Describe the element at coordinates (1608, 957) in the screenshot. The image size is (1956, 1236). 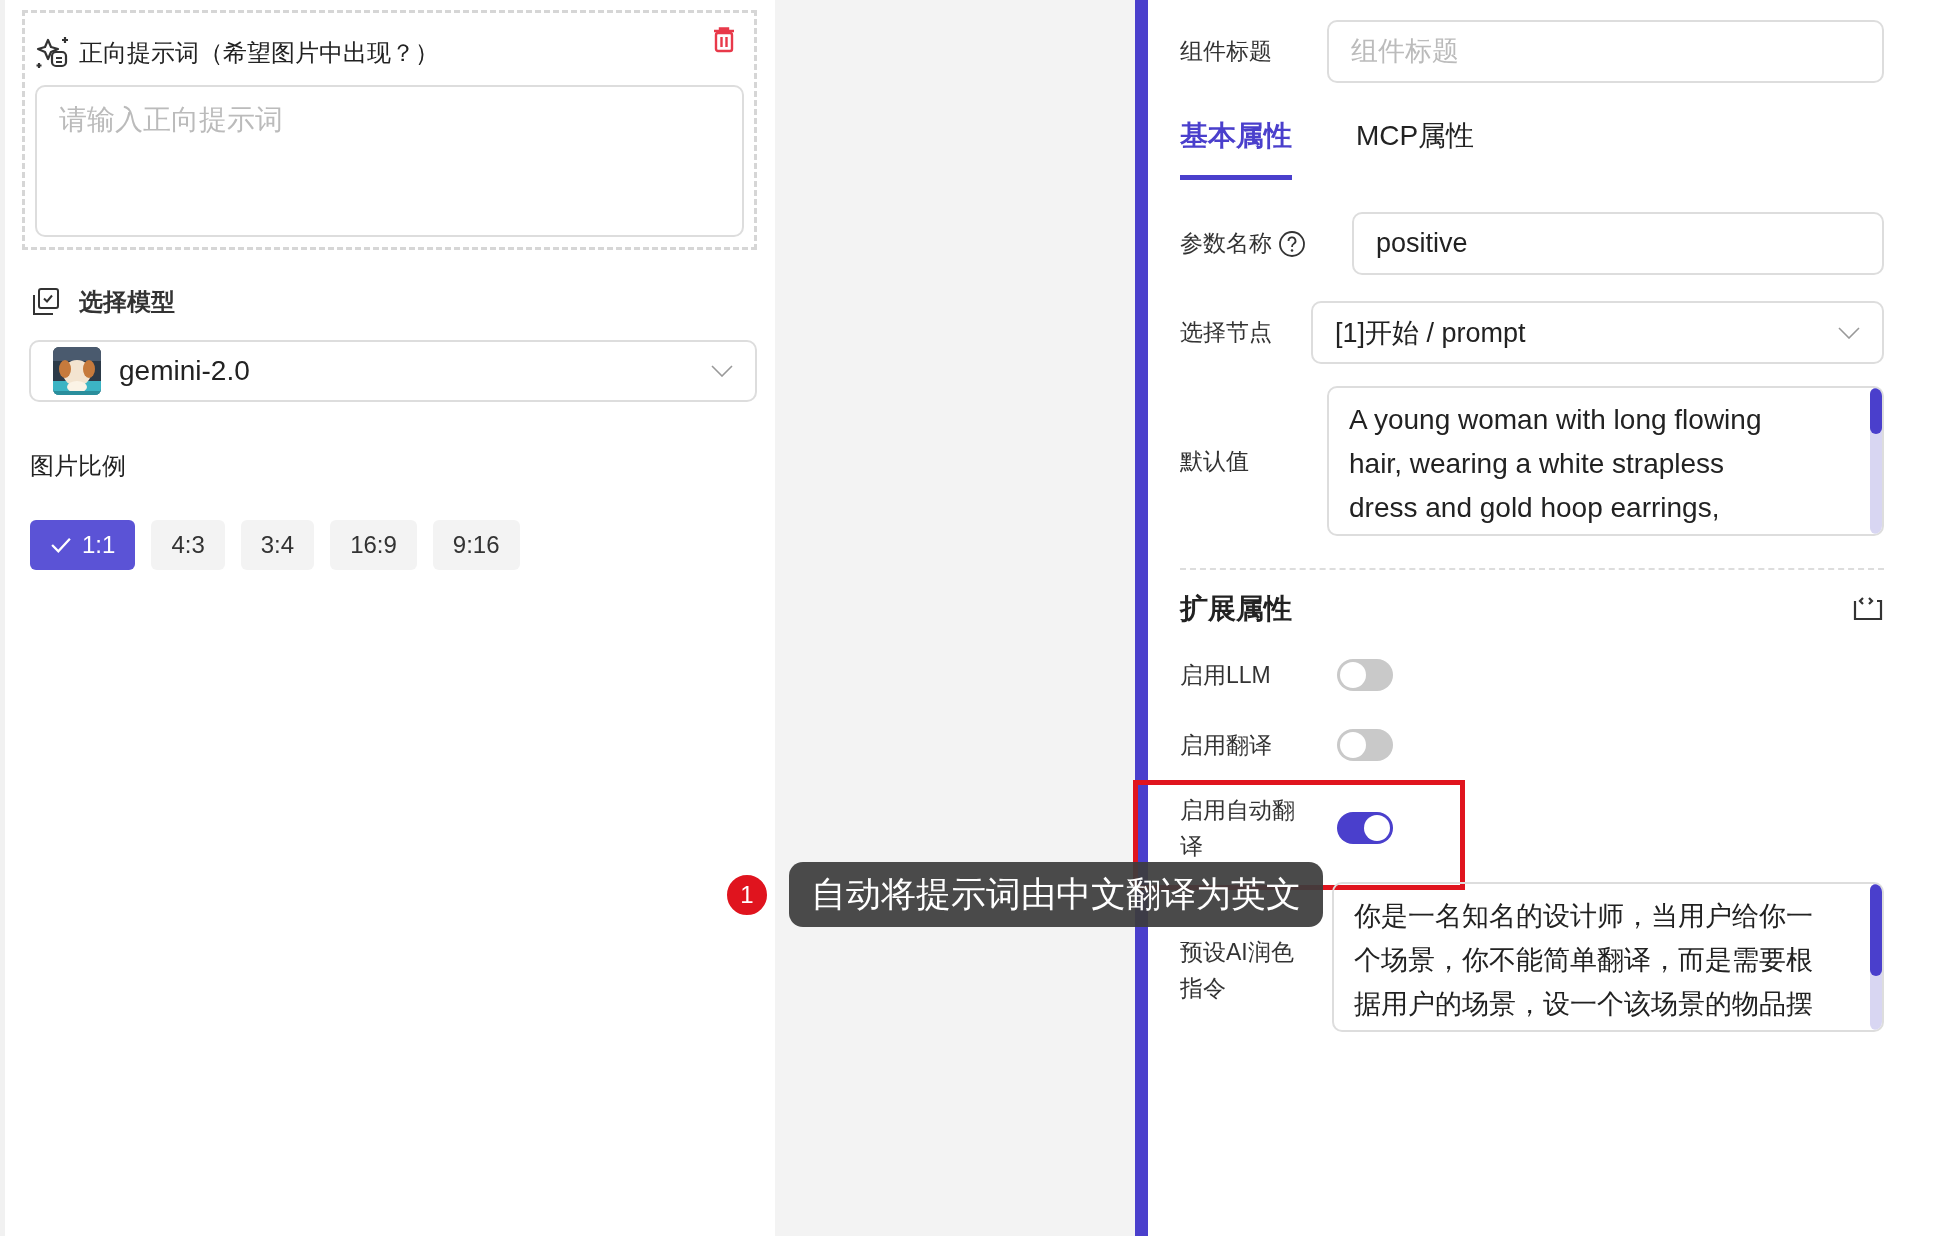
I see `instruction-field: 你是一名知名的设计师，当用户给你一 个场景，你不能简单翻译，而是需要根 据用户的场景，设一个该场景的物品摆` at that location.